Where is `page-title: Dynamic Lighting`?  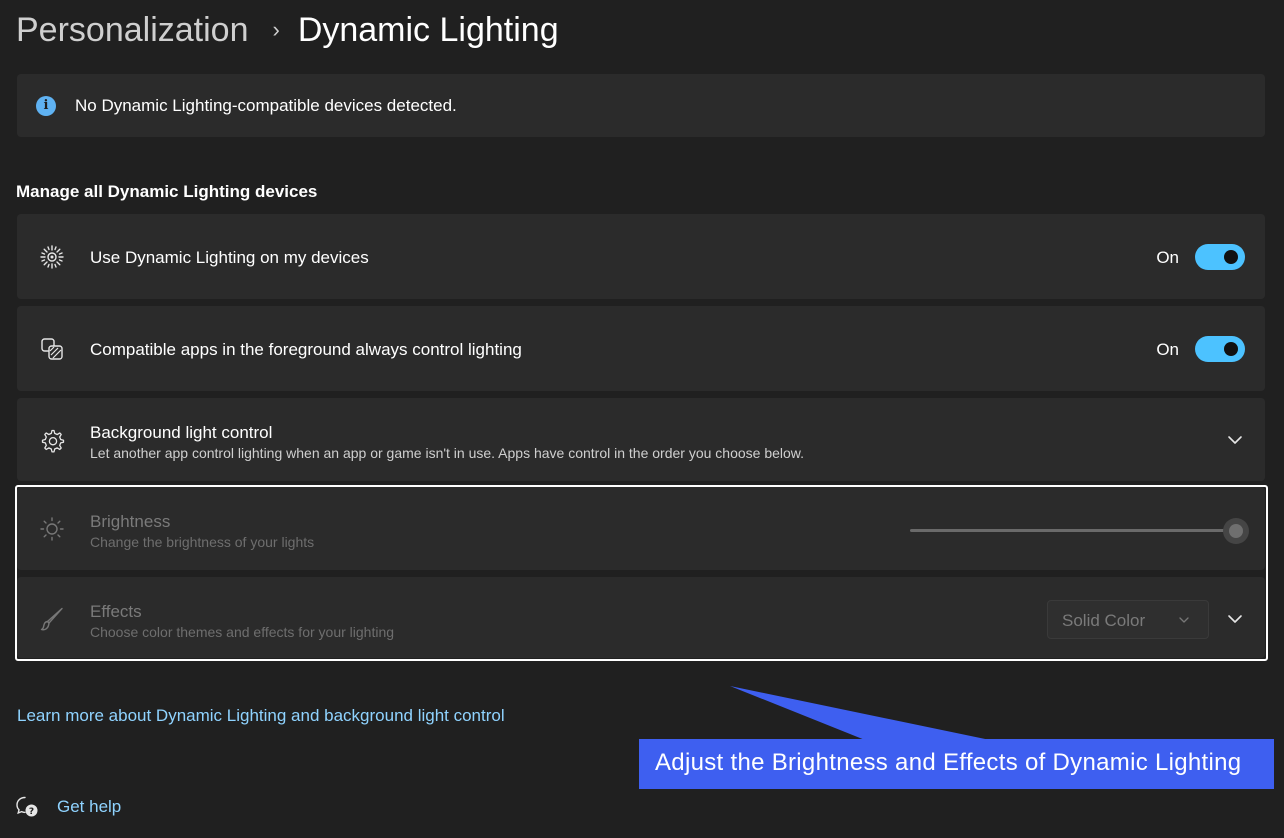 page-title: Dynamic Lighting is located at coordinates (428, 29).